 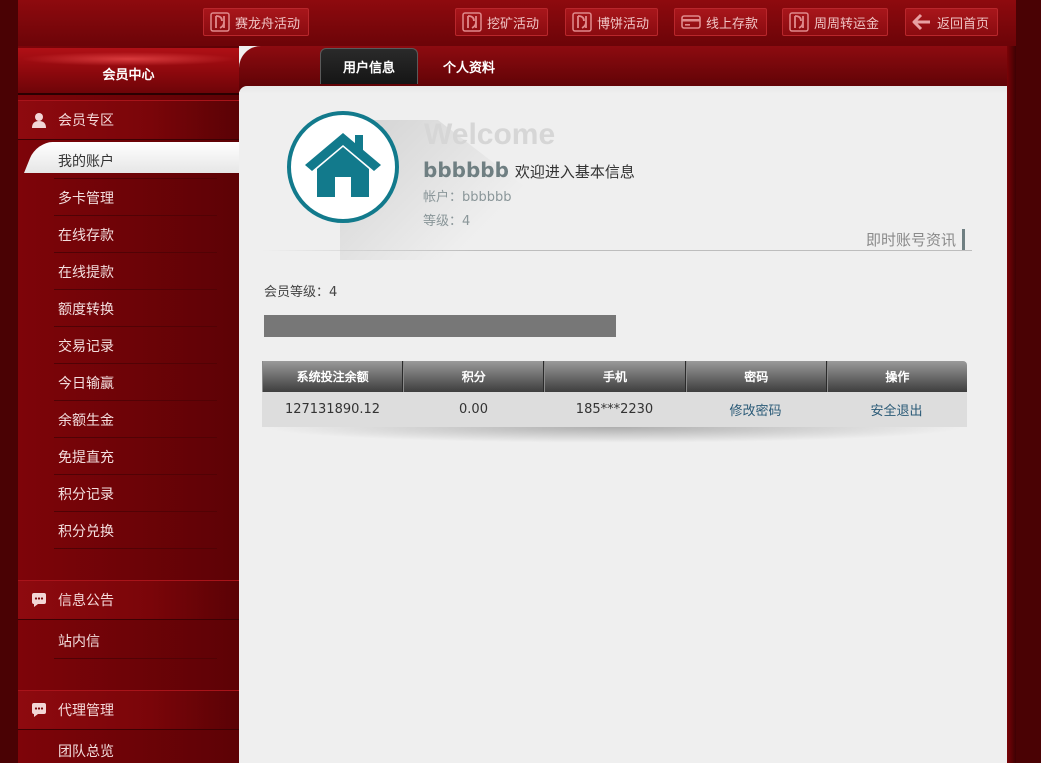 What do you see at coordinates (79, 641) in the screenshot?
I see `sidebar-item-label: 站内信` at bounding box center [79, 641].